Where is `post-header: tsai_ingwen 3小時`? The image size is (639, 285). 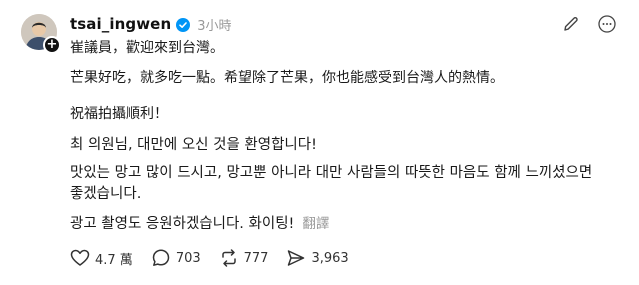 post-header: tsai_ingwen 3小時 is located at coordinates (151, 24).